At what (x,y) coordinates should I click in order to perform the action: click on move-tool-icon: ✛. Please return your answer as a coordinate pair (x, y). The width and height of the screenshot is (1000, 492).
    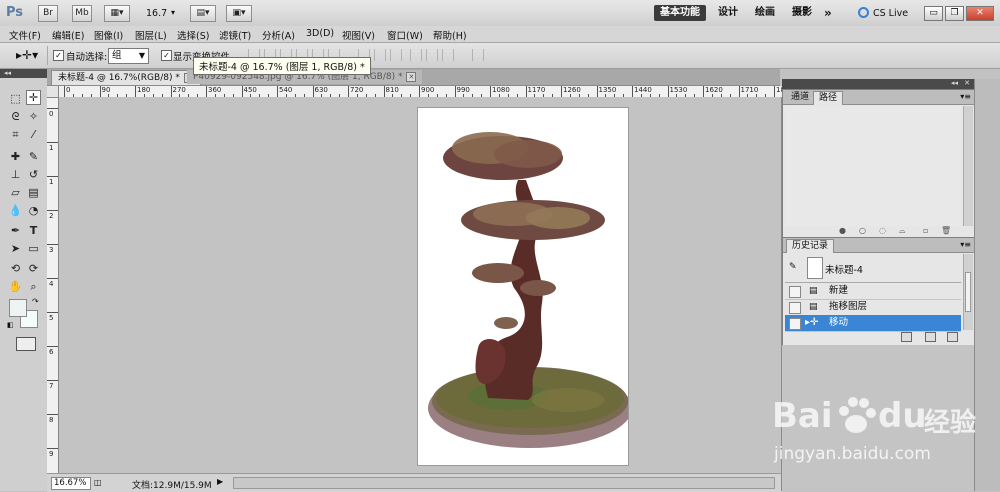
    Looking at the image, I should click on (33, 97).